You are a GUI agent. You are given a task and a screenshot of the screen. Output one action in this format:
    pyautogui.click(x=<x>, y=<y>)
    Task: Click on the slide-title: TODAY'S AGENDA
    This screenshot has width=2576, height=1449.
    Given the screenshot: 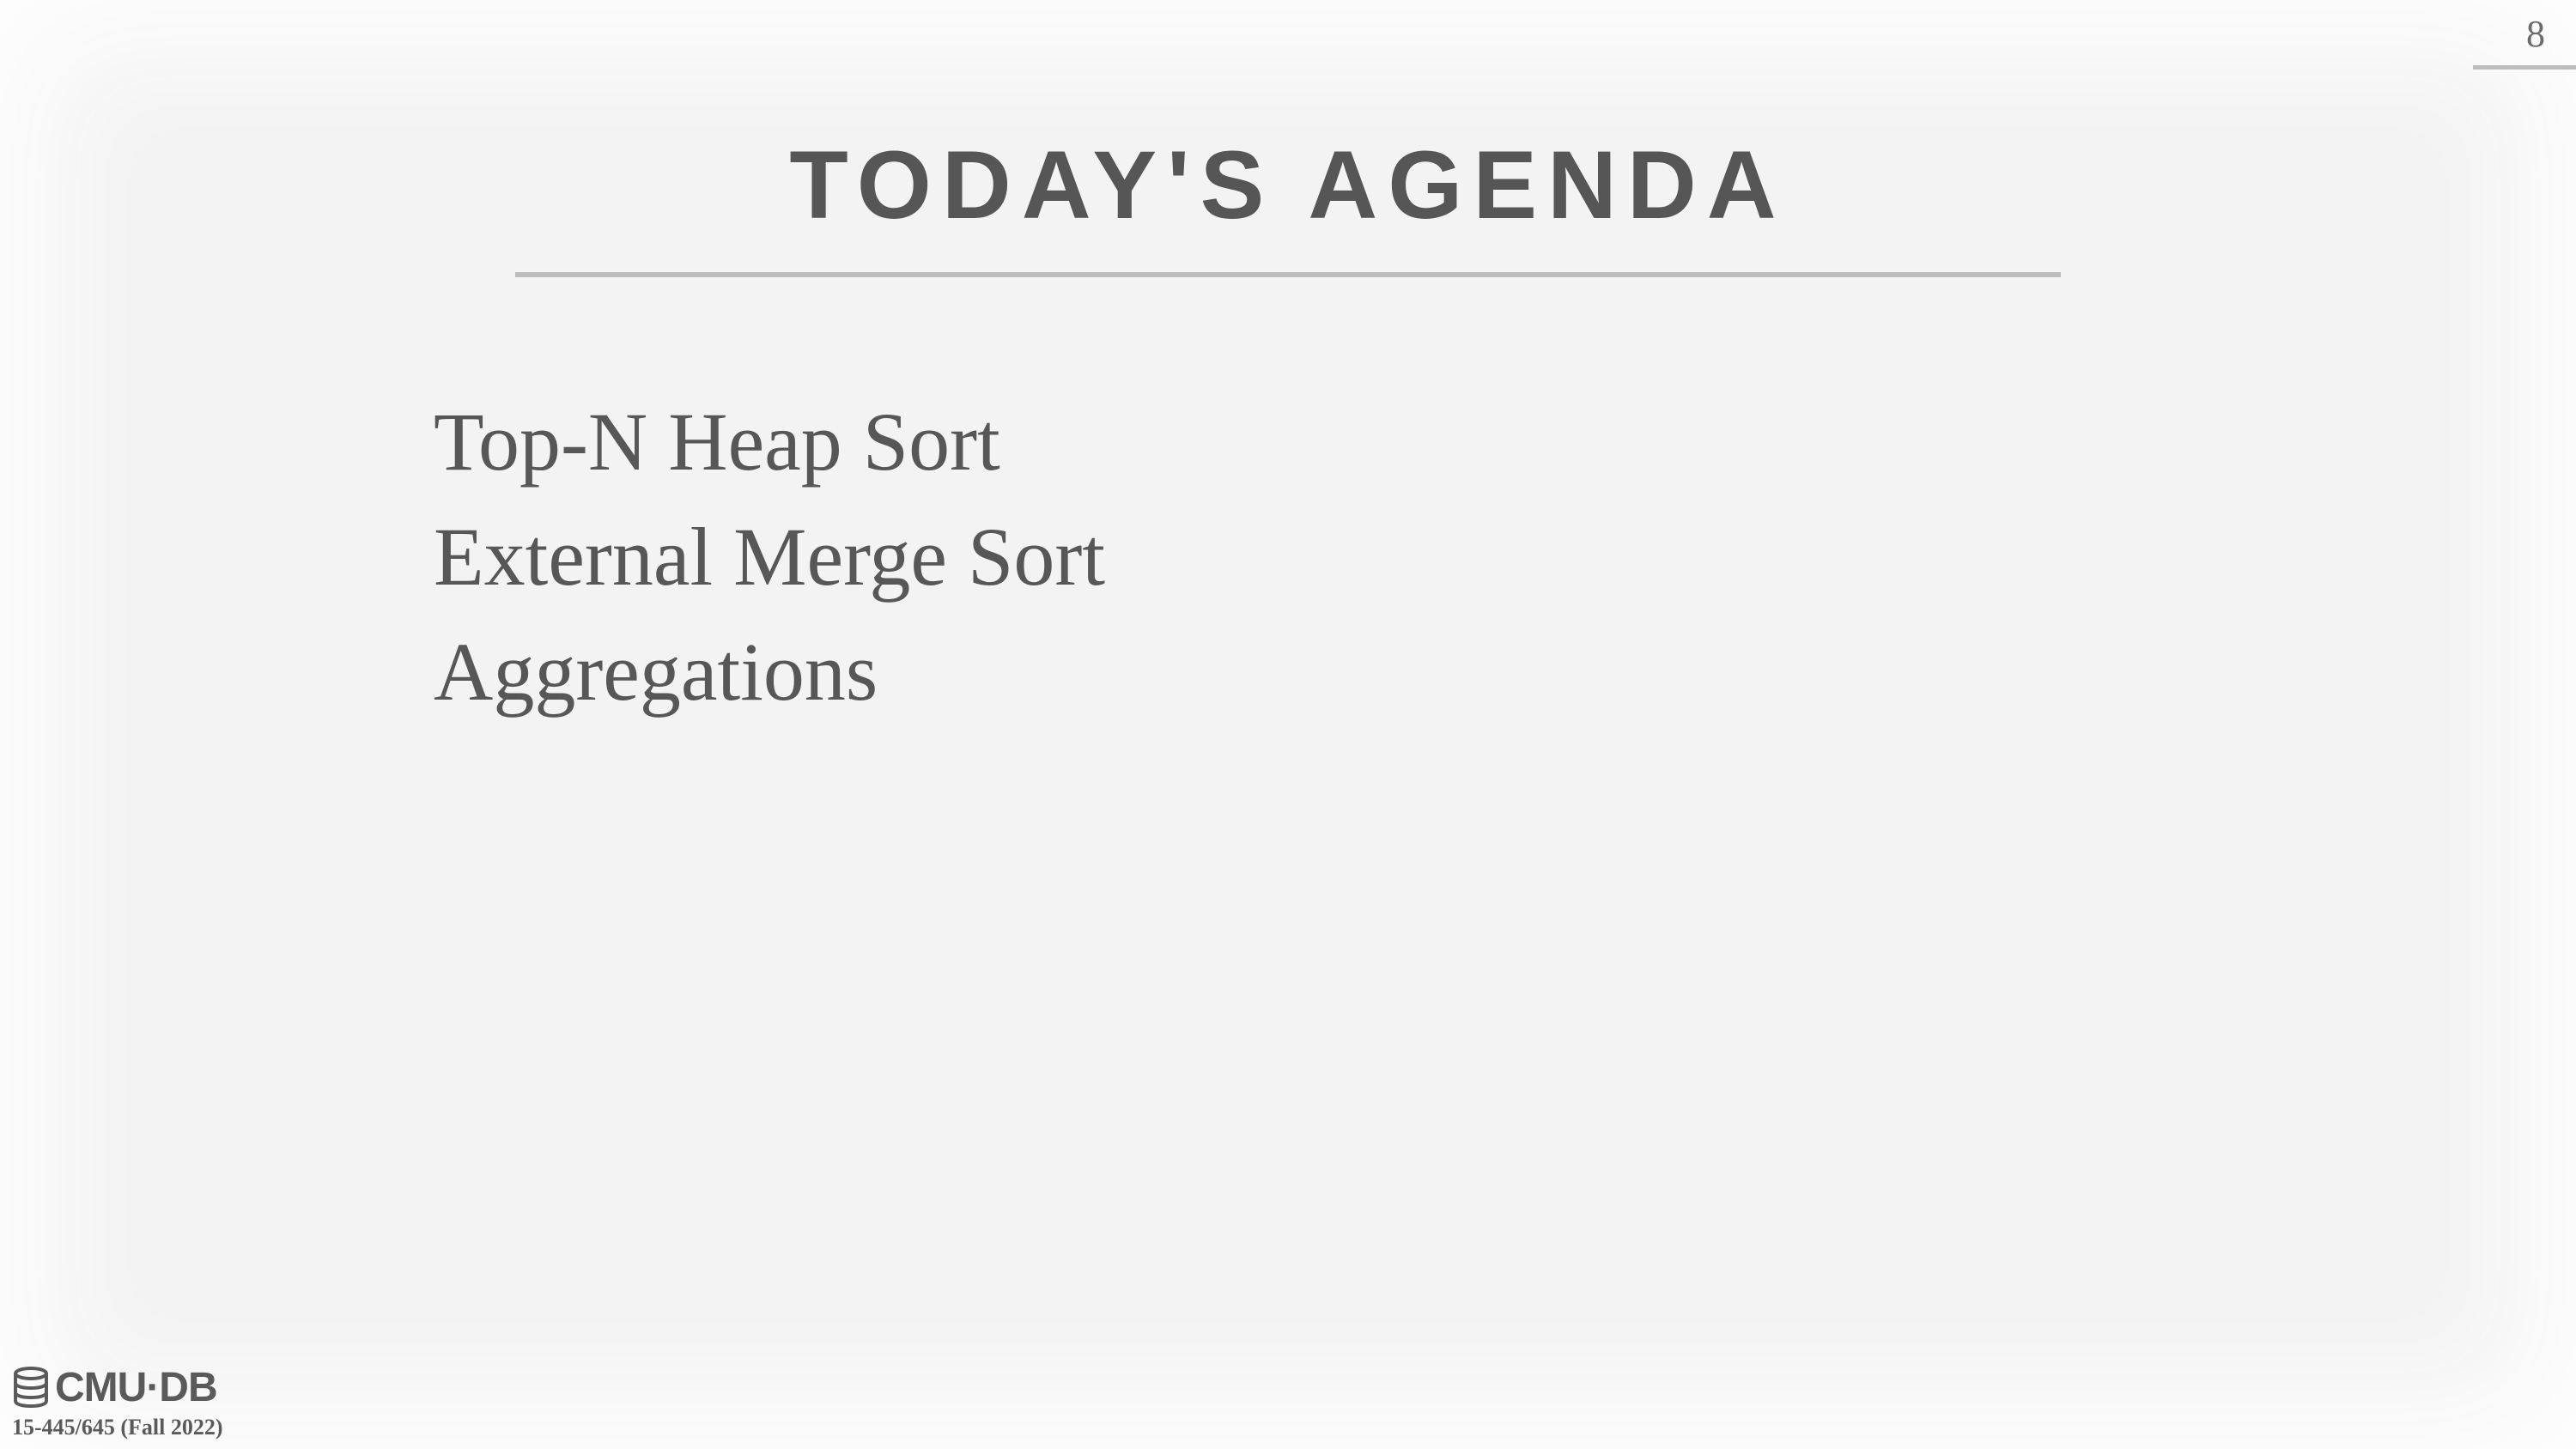 What is the action you would take?
    pyautogui.click(x=1288, y=185)
    